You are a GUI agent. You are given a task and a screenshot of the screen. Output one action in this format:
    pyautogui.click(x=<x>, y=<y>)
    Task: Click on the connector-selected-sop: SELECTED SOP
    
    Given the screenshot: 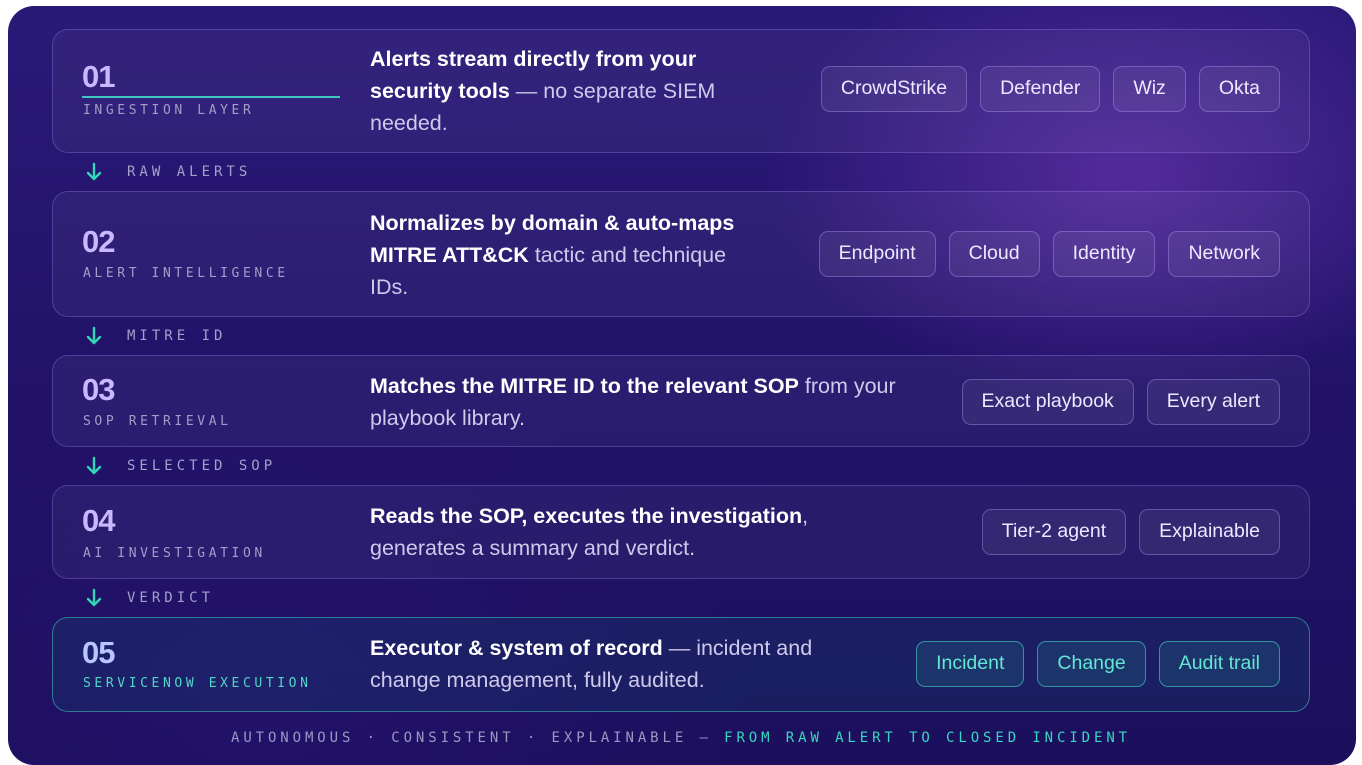 What is the action you would take?
    pyautogui.click(x=180, y=466)
    